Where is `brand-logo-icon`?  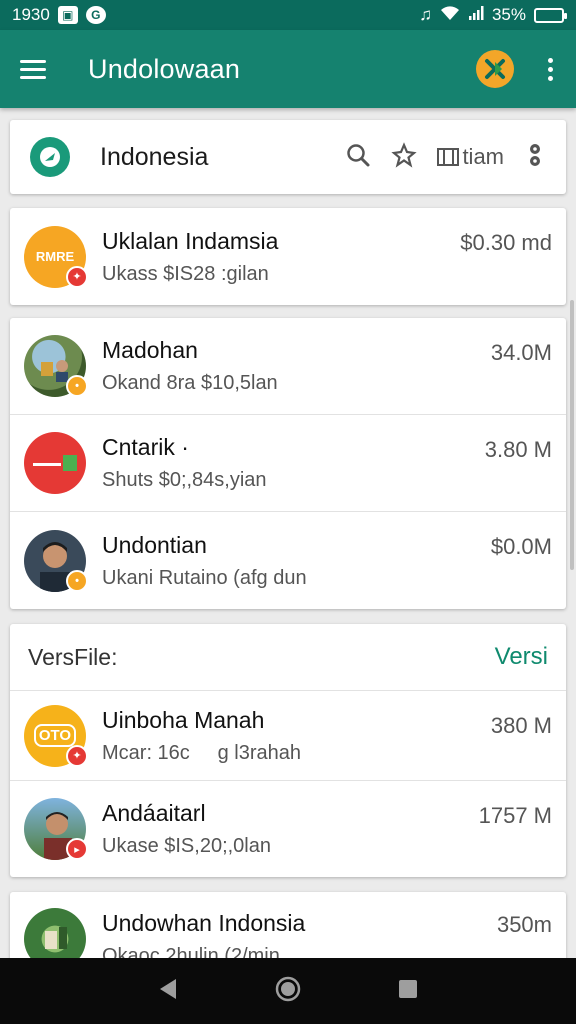 brand-logo-icon is located at coordinates (50, 157).